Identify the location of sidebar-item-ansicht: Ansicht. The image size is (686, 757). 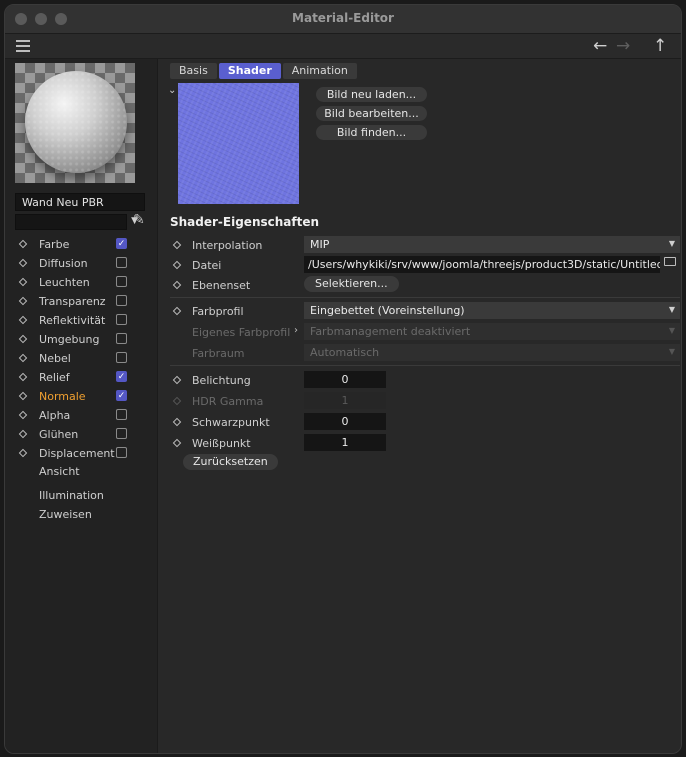
(59, 471).